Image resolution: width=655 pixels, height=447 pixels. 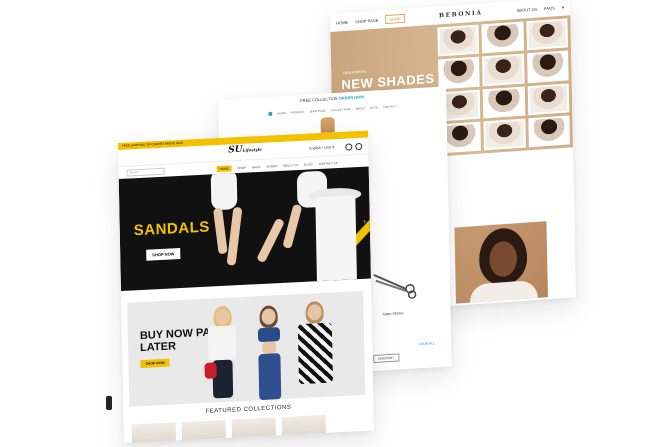 I want to click on nav-faqs: FAQS, so click(x=549, y=8).